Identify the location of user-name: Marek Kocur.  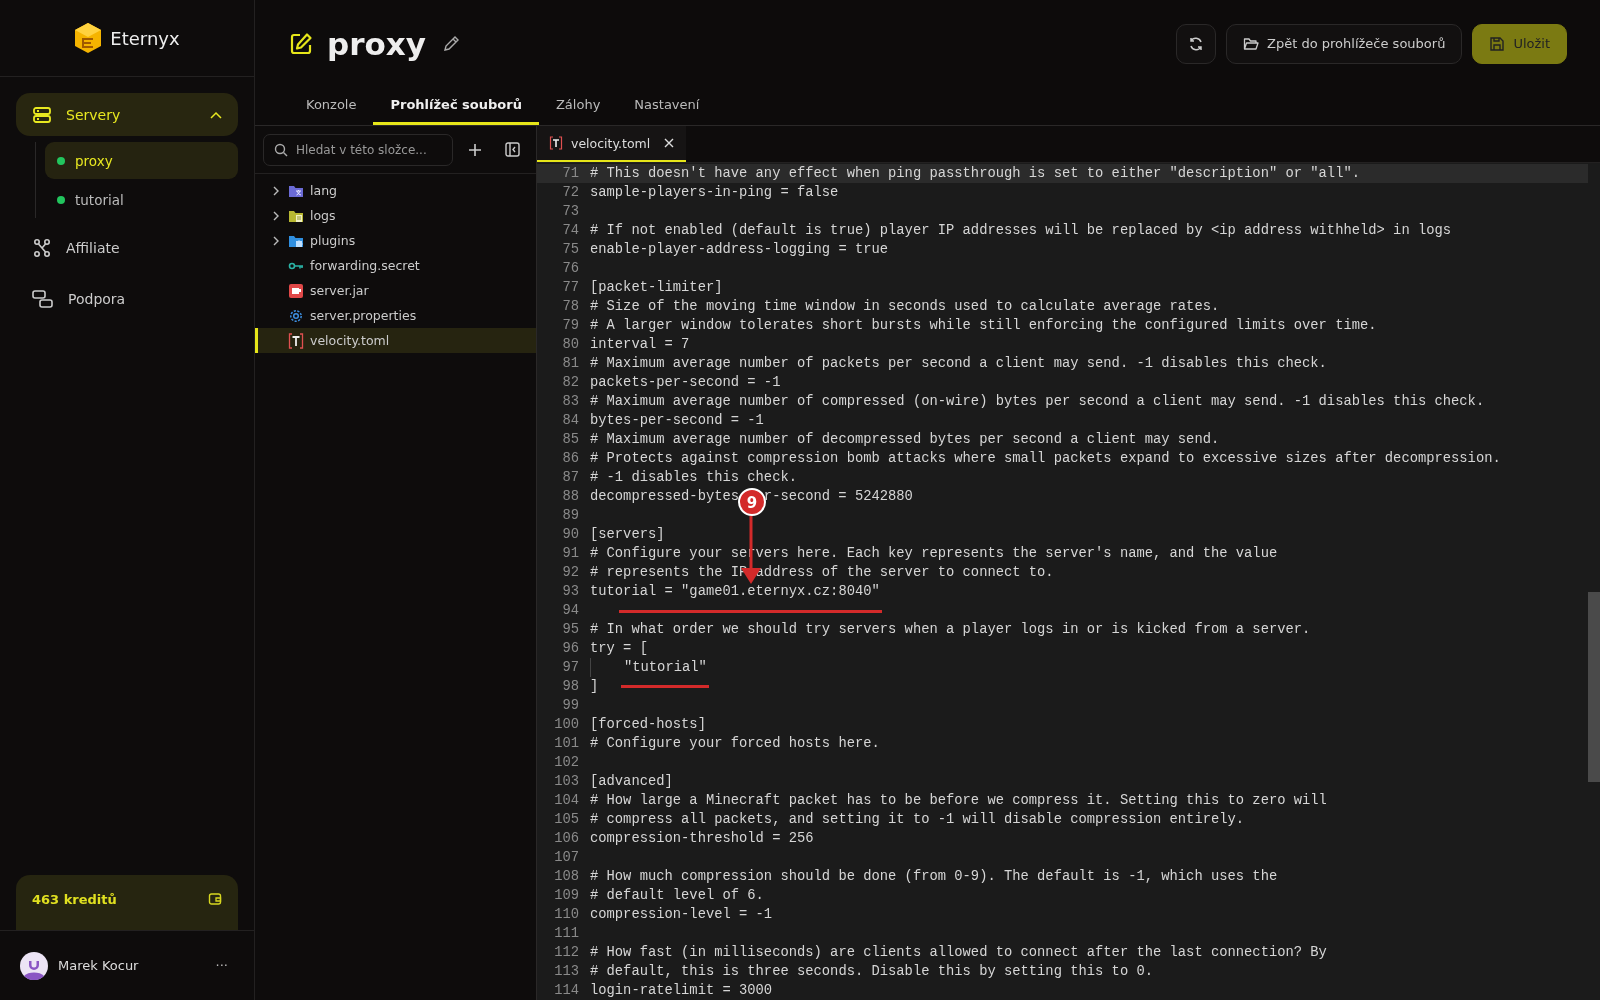
(98, 965).